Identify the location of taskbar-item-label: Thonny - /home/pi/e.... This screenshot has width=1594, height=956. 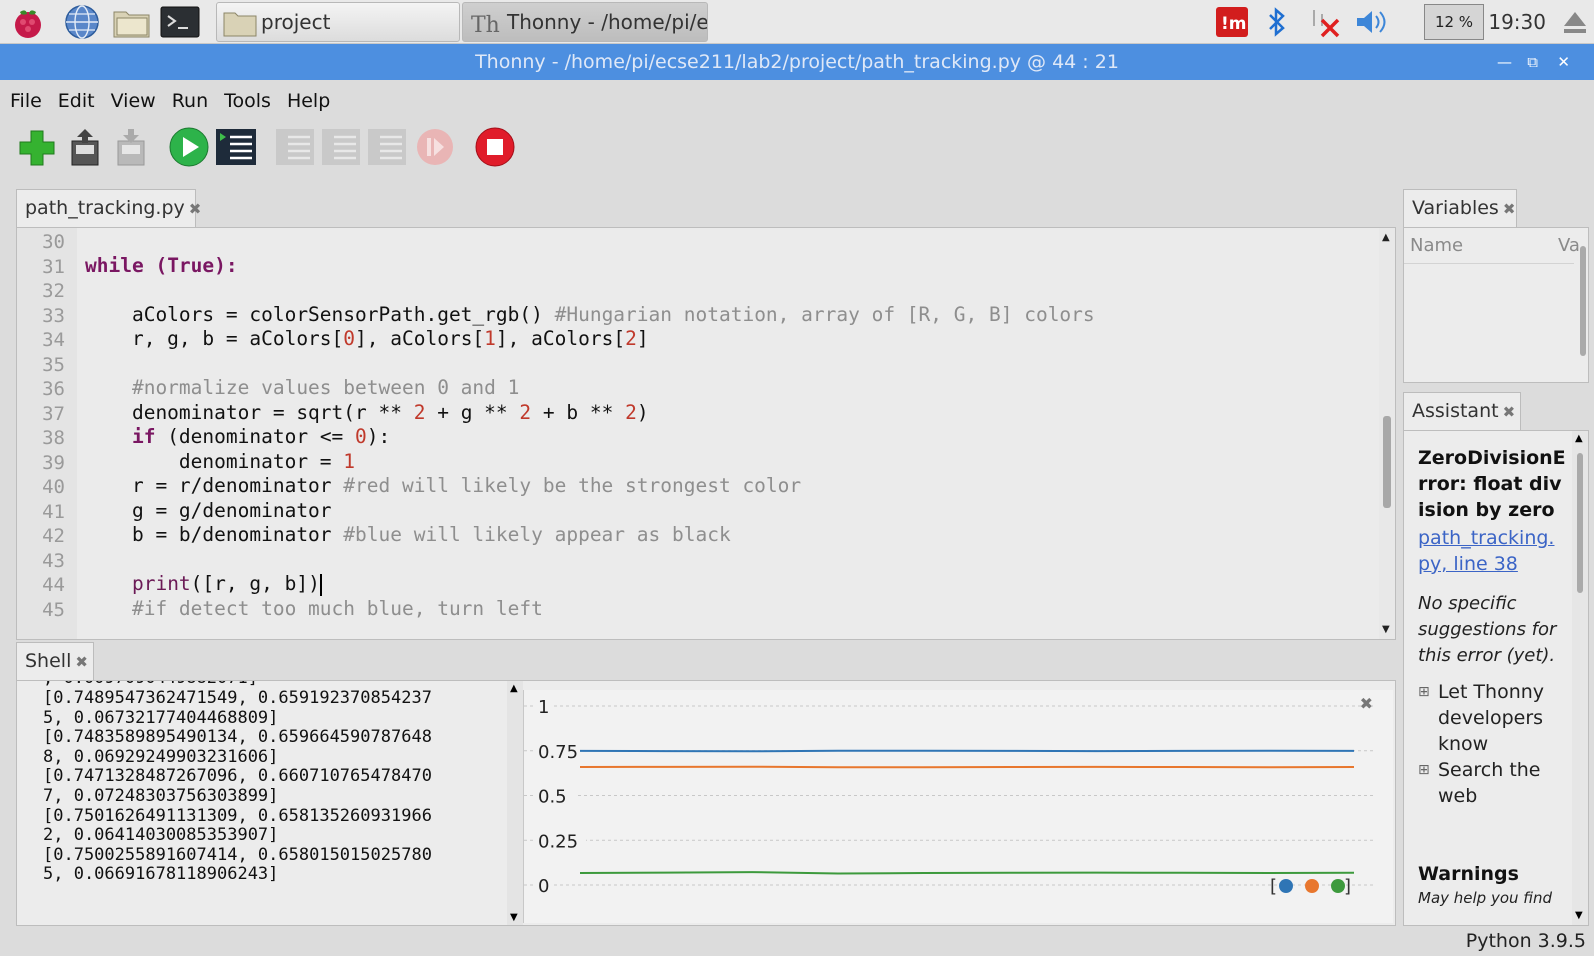
(607, 22).